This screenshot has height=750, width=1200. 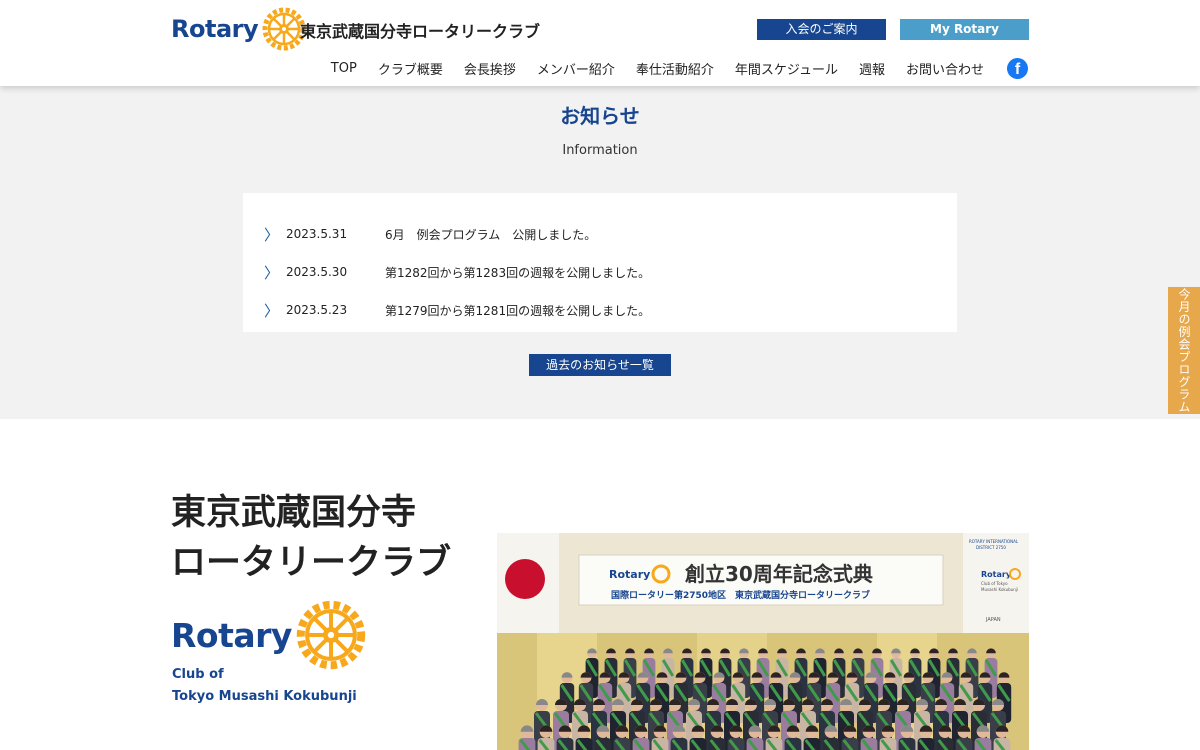 I want to click on news-title: お知らせ, so click(x=600, y=116).